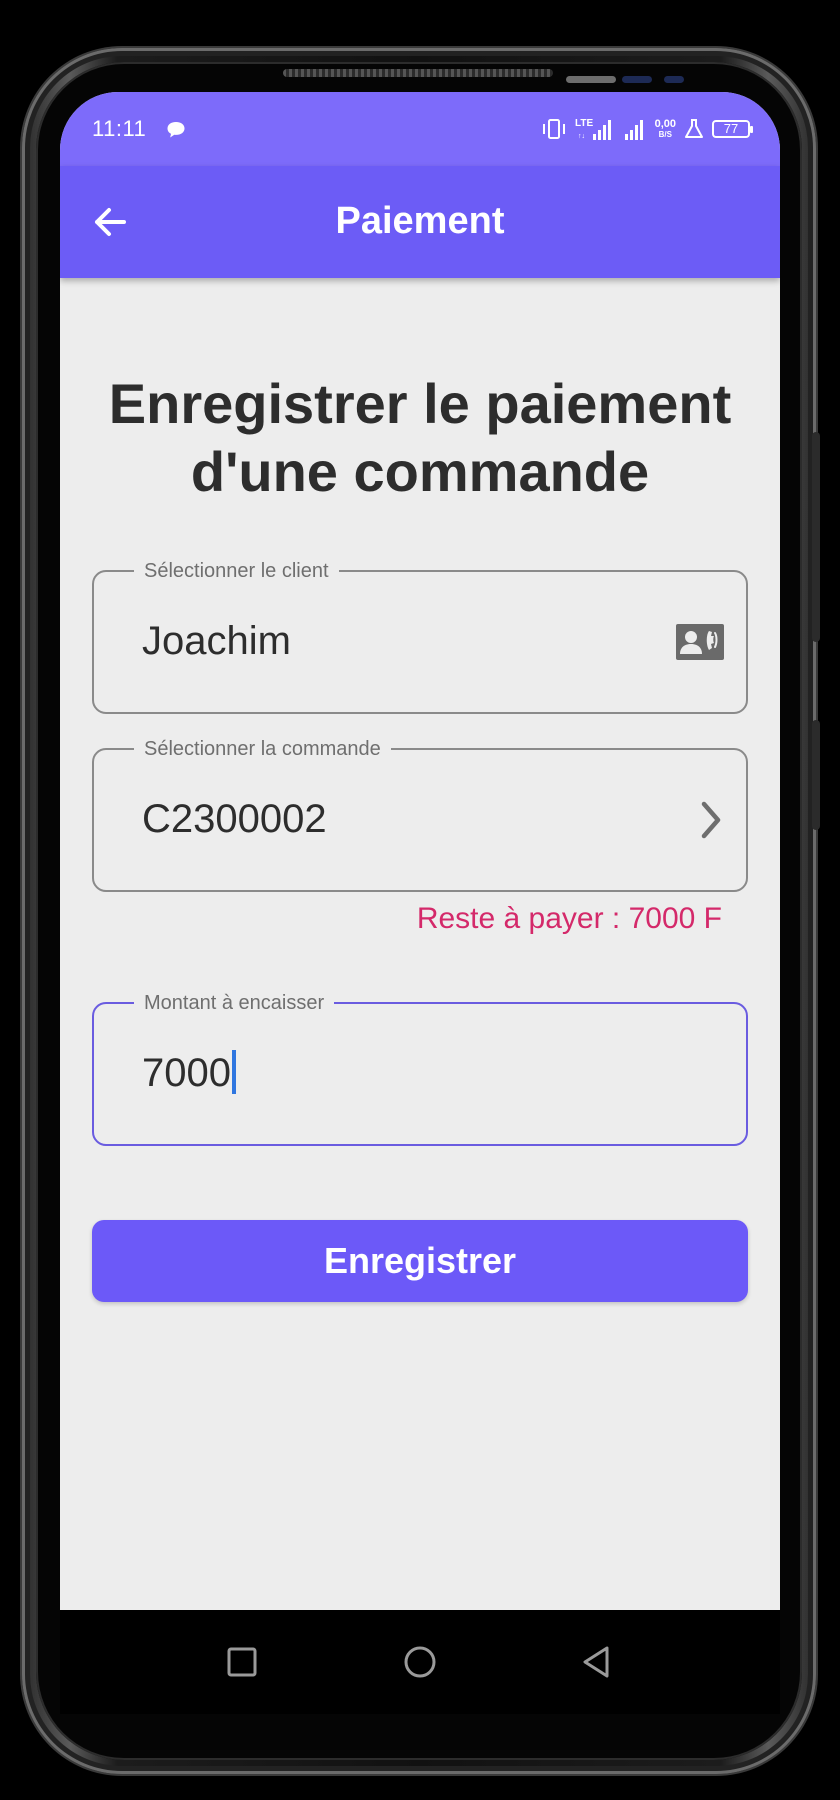 This screenshot has height=1800, width=840. Describe the element at coordinates (674, 79) in the screenshot. I see `light-sensor-secondary` at that location.